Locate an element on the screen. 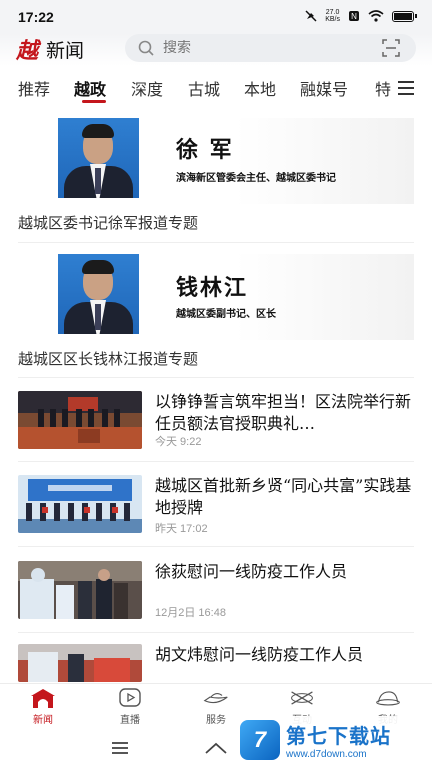 The image size is (432, 768). nfc-icon: N is located at coordinates (354, 16).